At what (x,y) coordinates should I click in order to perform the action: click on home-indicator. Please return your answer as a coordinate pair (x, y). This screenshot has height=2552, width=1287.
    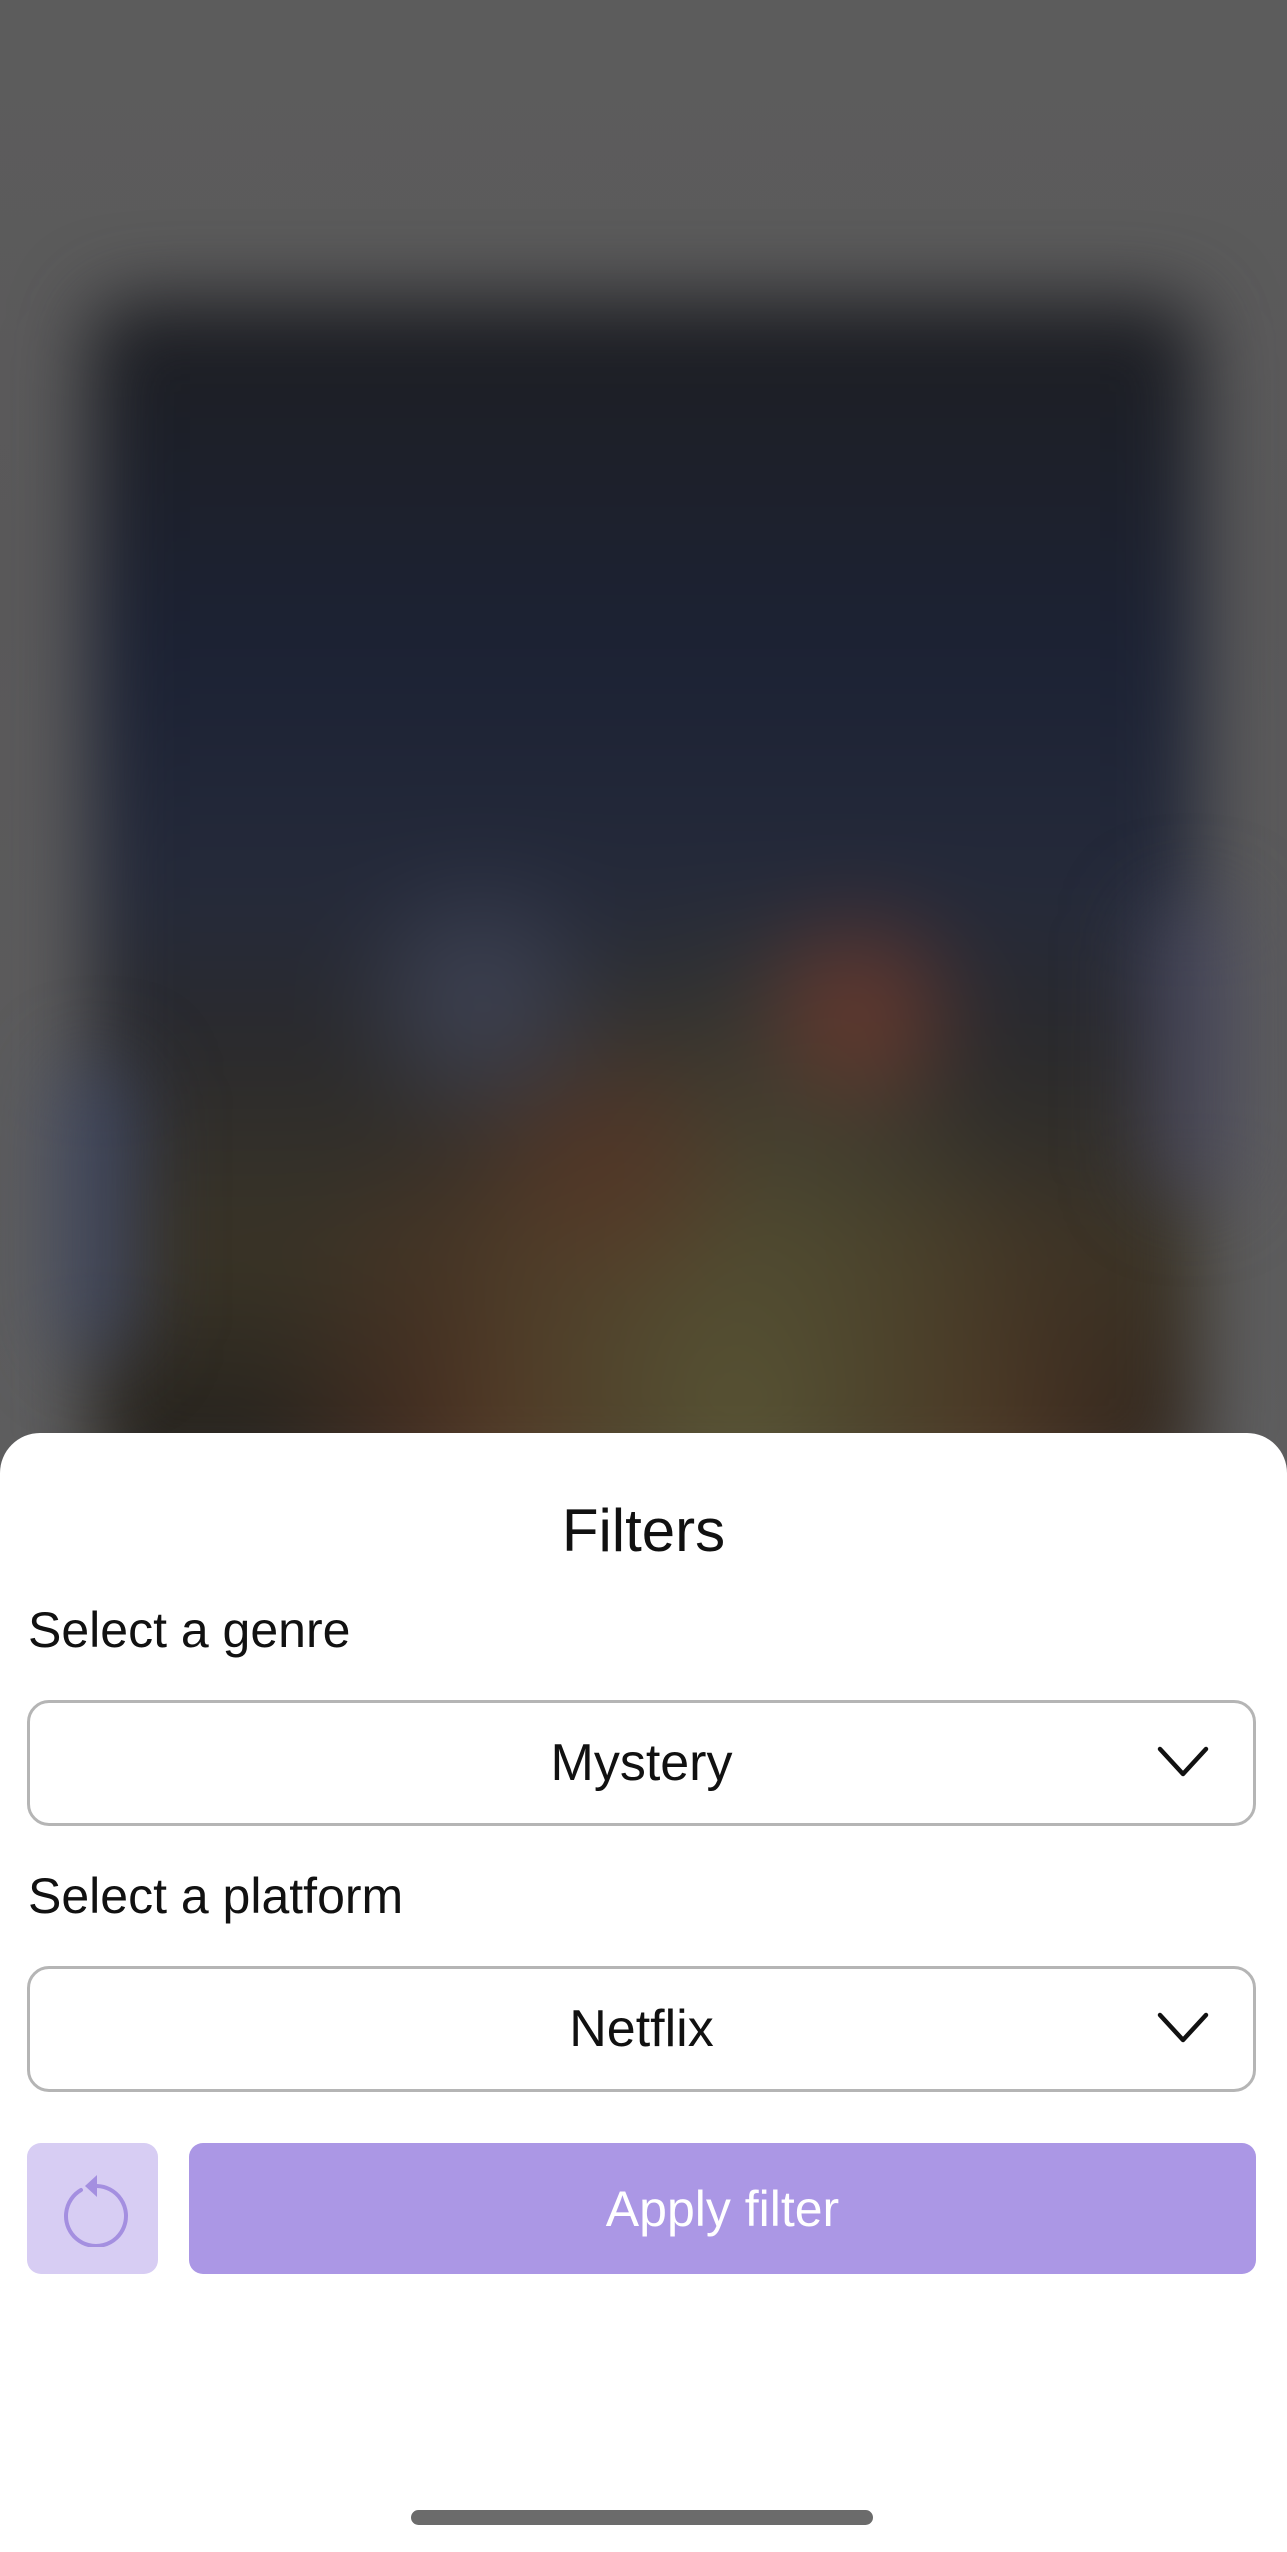
    Looking at the image, I should click on (642, 2517).